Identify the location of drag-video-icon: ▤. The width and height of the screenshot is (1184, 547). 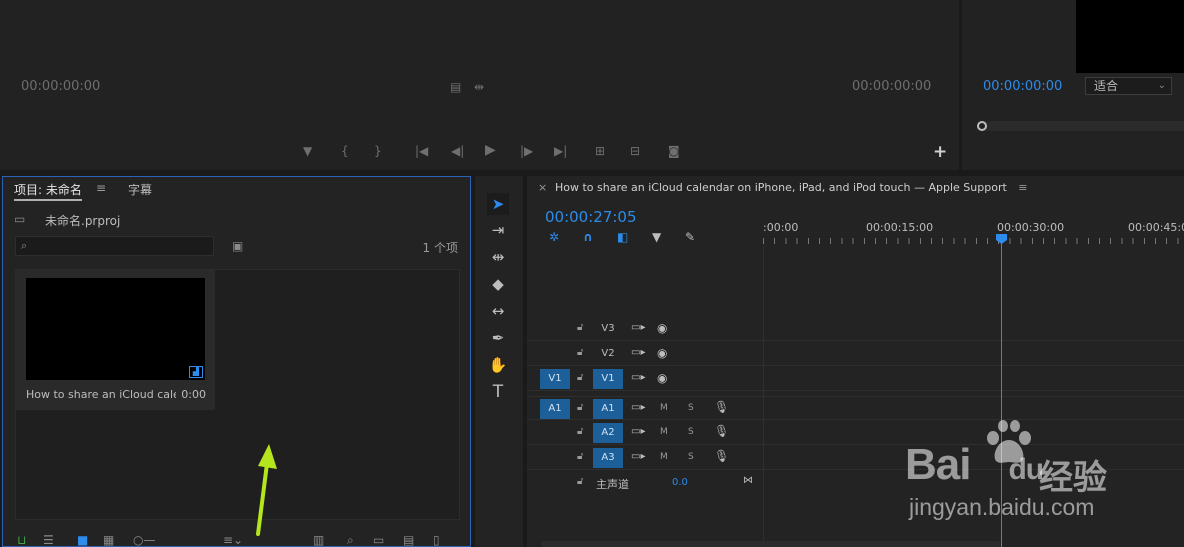
(455, 87).